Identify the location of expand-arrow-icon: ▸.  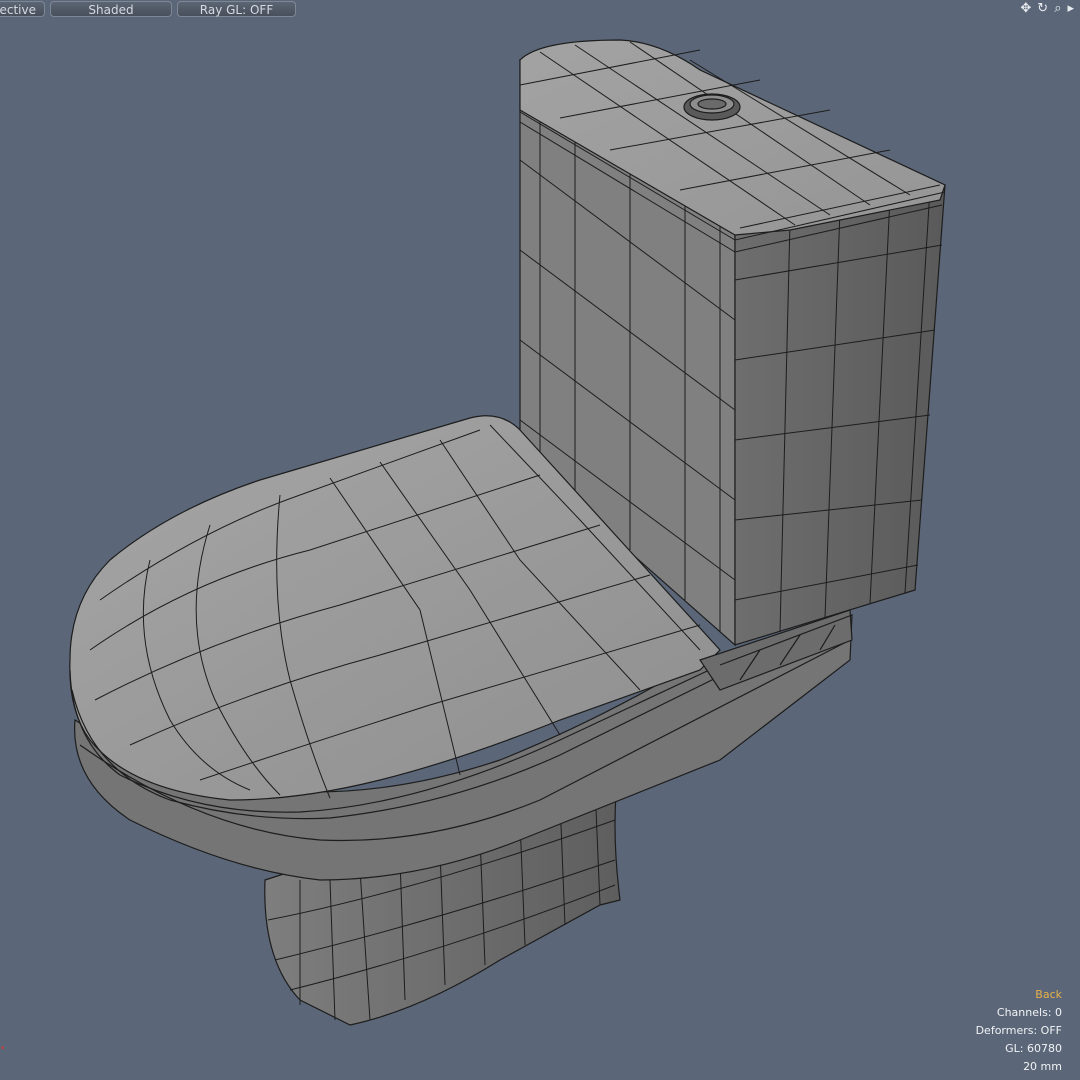
(1070, 9).